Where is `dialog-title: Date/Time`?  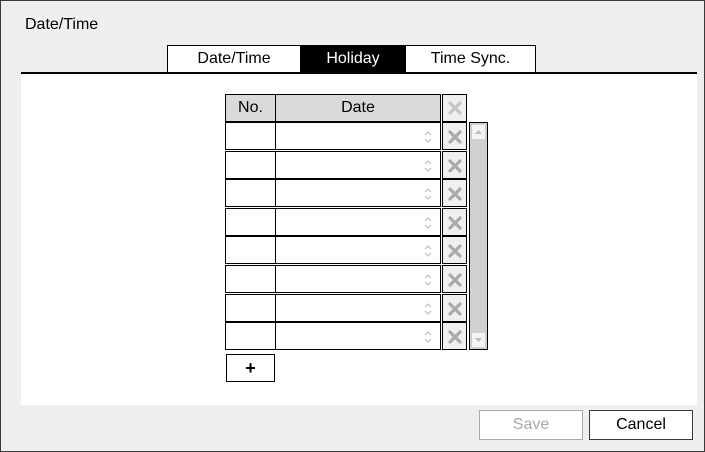
dialog-title: Date/Time is located at coordinates (62, 24).